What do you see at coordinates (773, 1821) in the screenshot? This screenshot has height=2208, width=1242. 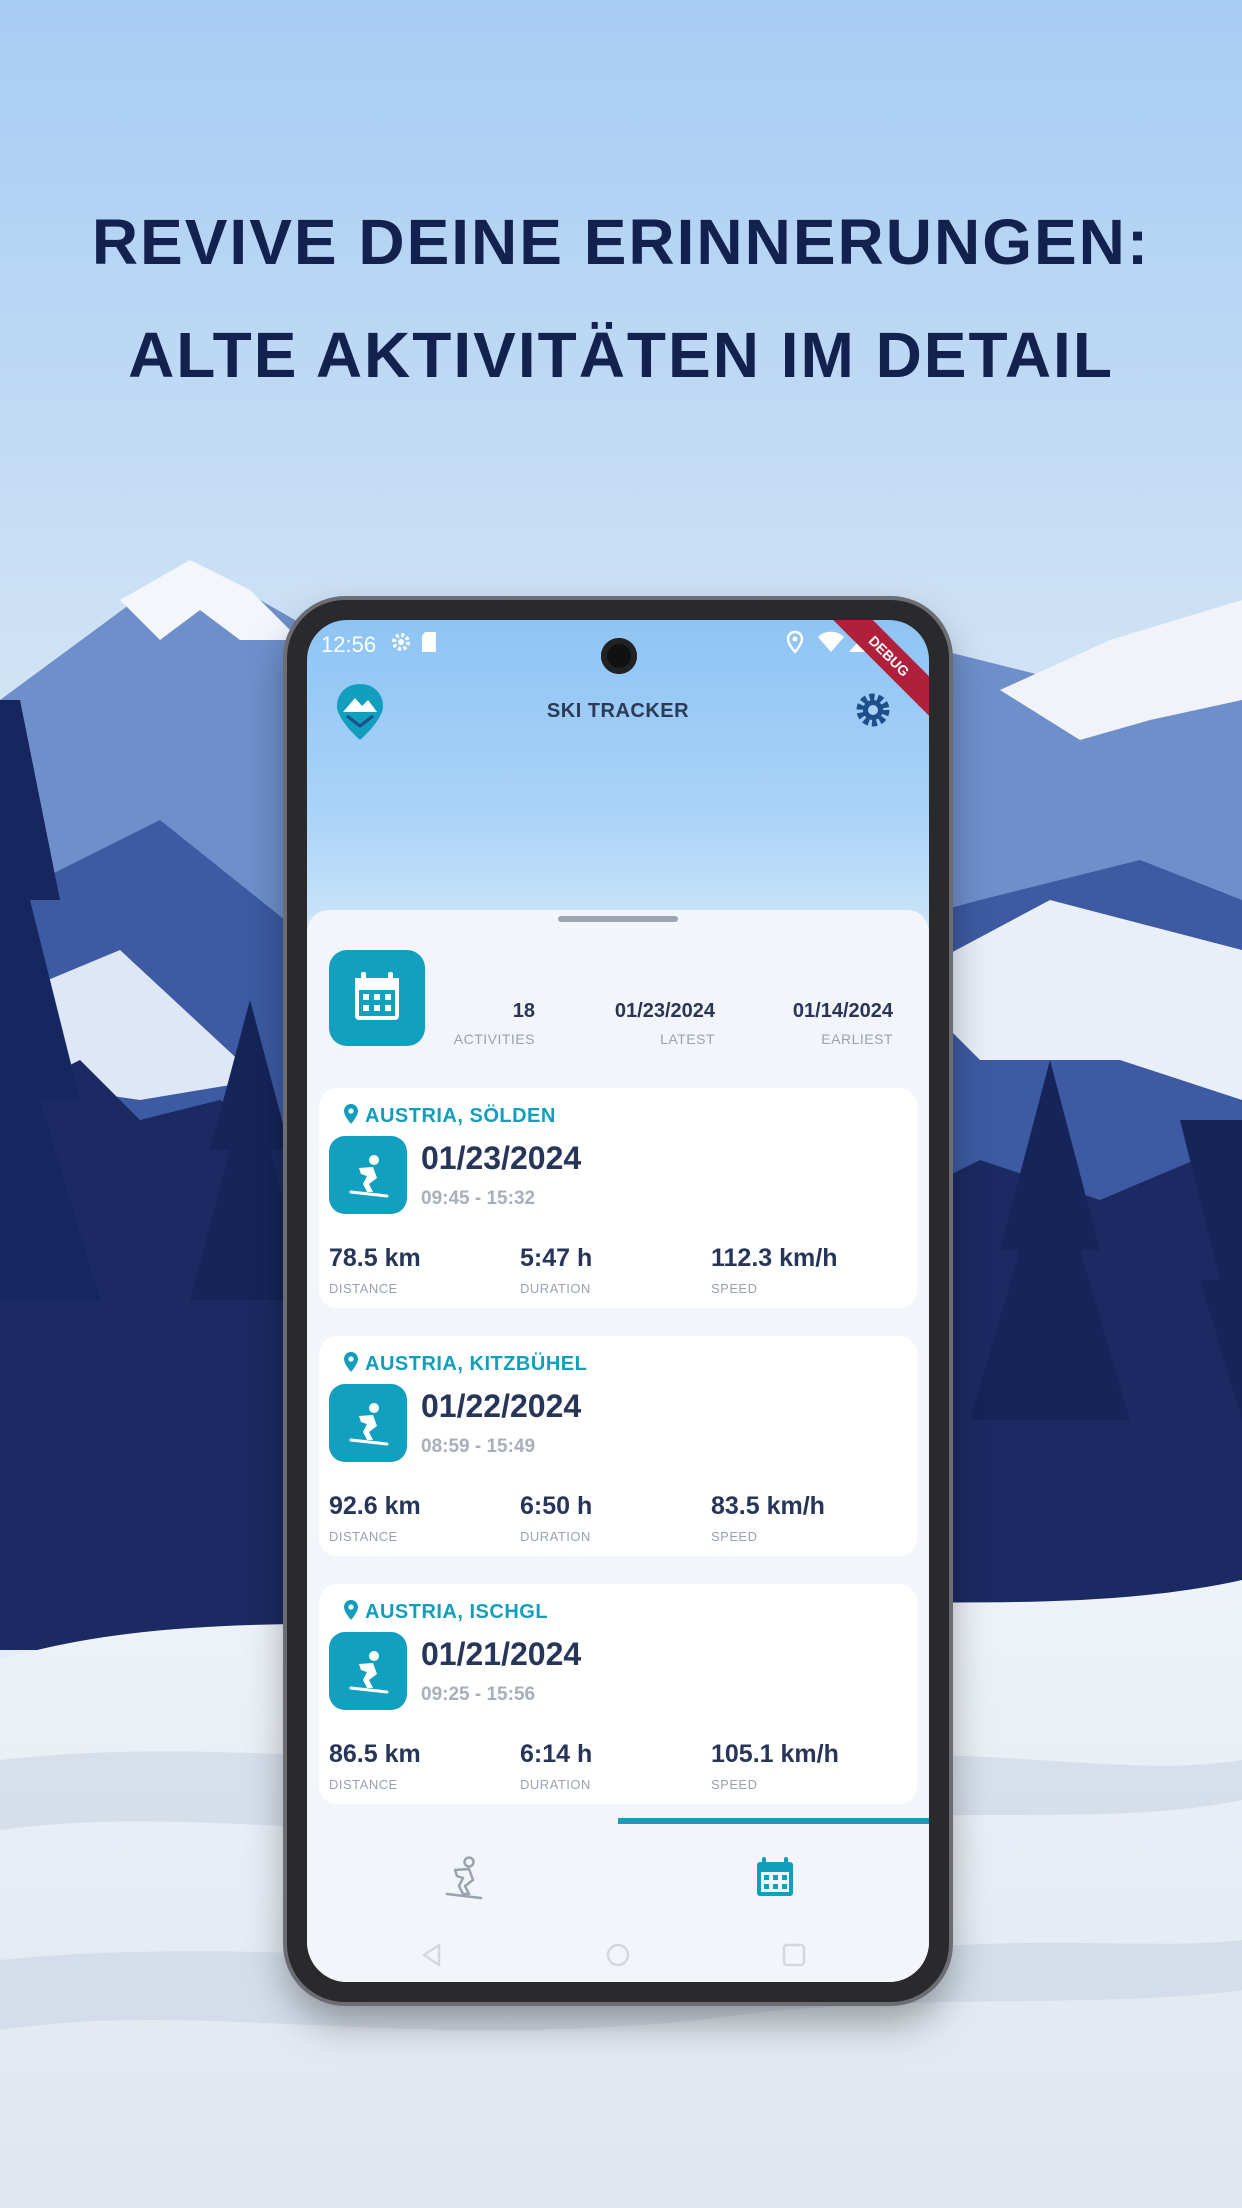 I see `active-tab-indicator` at bounding box center [773, 1821].